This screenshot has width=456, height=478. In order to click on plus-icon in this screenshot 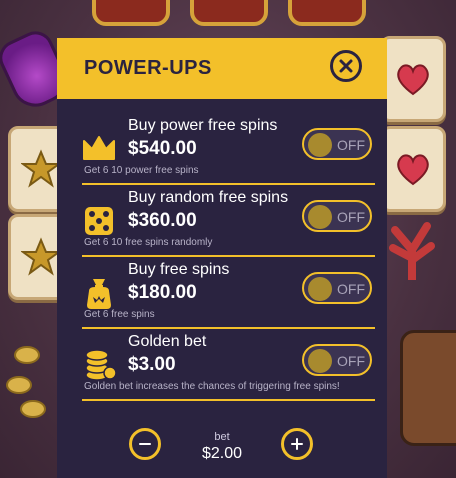, I will do `click(297, 444)`.